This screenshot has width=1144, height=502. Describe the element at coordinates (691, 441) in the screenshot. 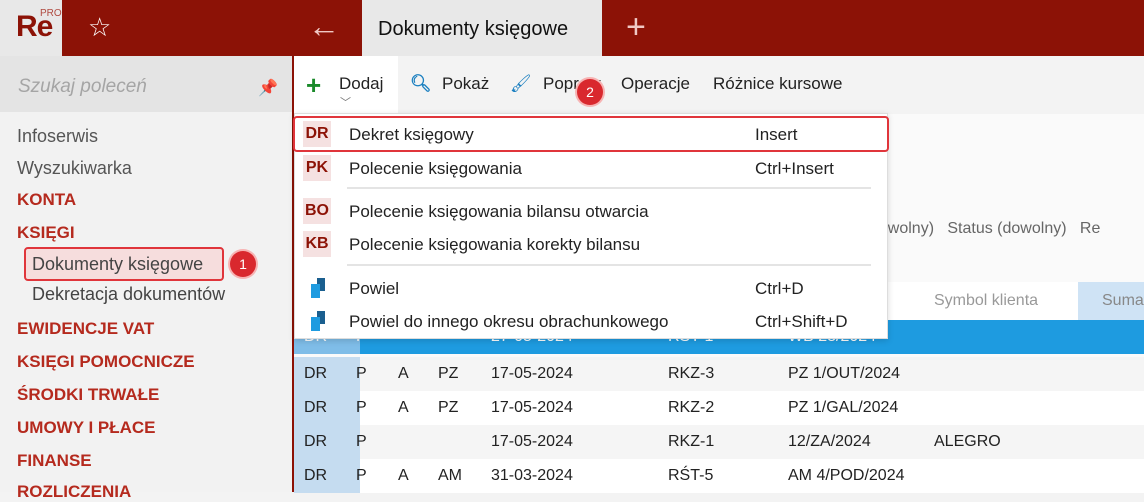

I see `cell-no: RKZ-1` at that location.